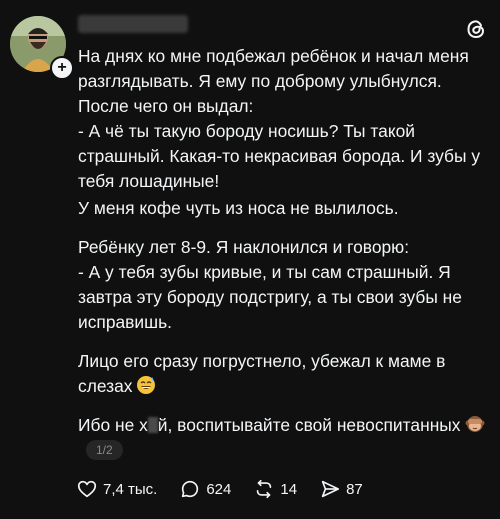  Describe the element at coordinates (309, 425) in the screenshot. I see `post-paragraph-text: й, воспитывайте свой невоспитанных` at that location.